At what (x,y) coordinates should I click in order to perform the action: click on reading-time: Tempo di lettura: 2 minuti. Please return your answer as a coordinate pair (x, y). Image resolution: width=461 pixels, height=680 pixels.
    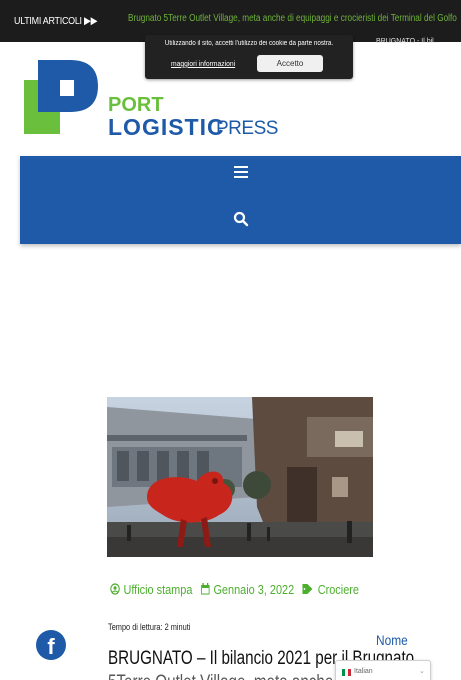
    Looking at the image, I should click on (149, 627).